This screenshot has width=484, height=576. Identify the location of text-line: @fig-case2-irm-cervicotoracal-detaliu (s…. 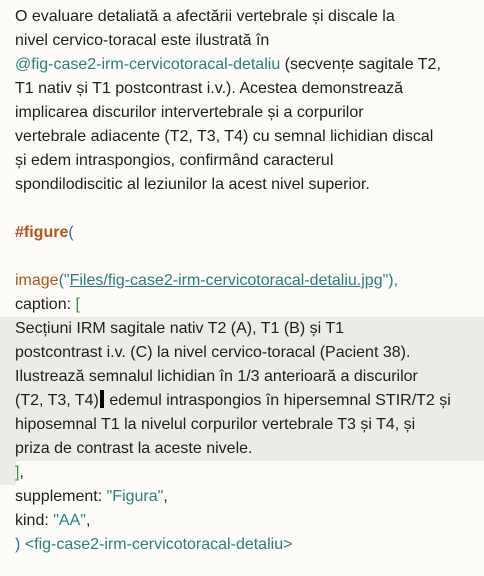
(242, 65).